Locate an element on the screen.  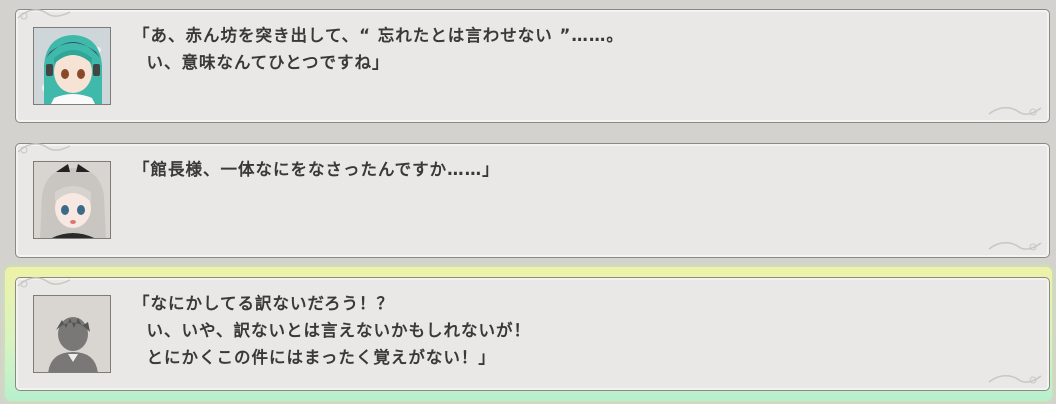
dialogue-line: 「あ、赤ん坊を突き出して、“ 忘れたとは言わせない ”……。 is located at coordinates (378, 35).